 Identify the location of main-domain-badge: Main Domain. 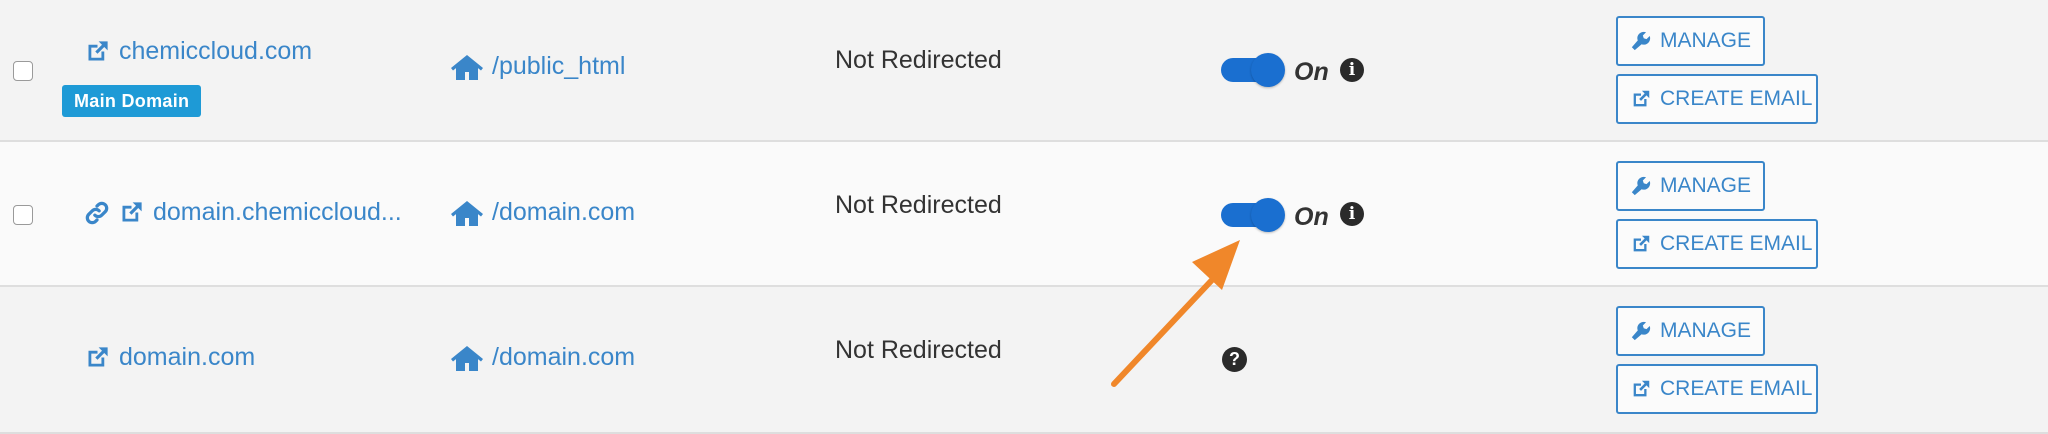
(132, 101).